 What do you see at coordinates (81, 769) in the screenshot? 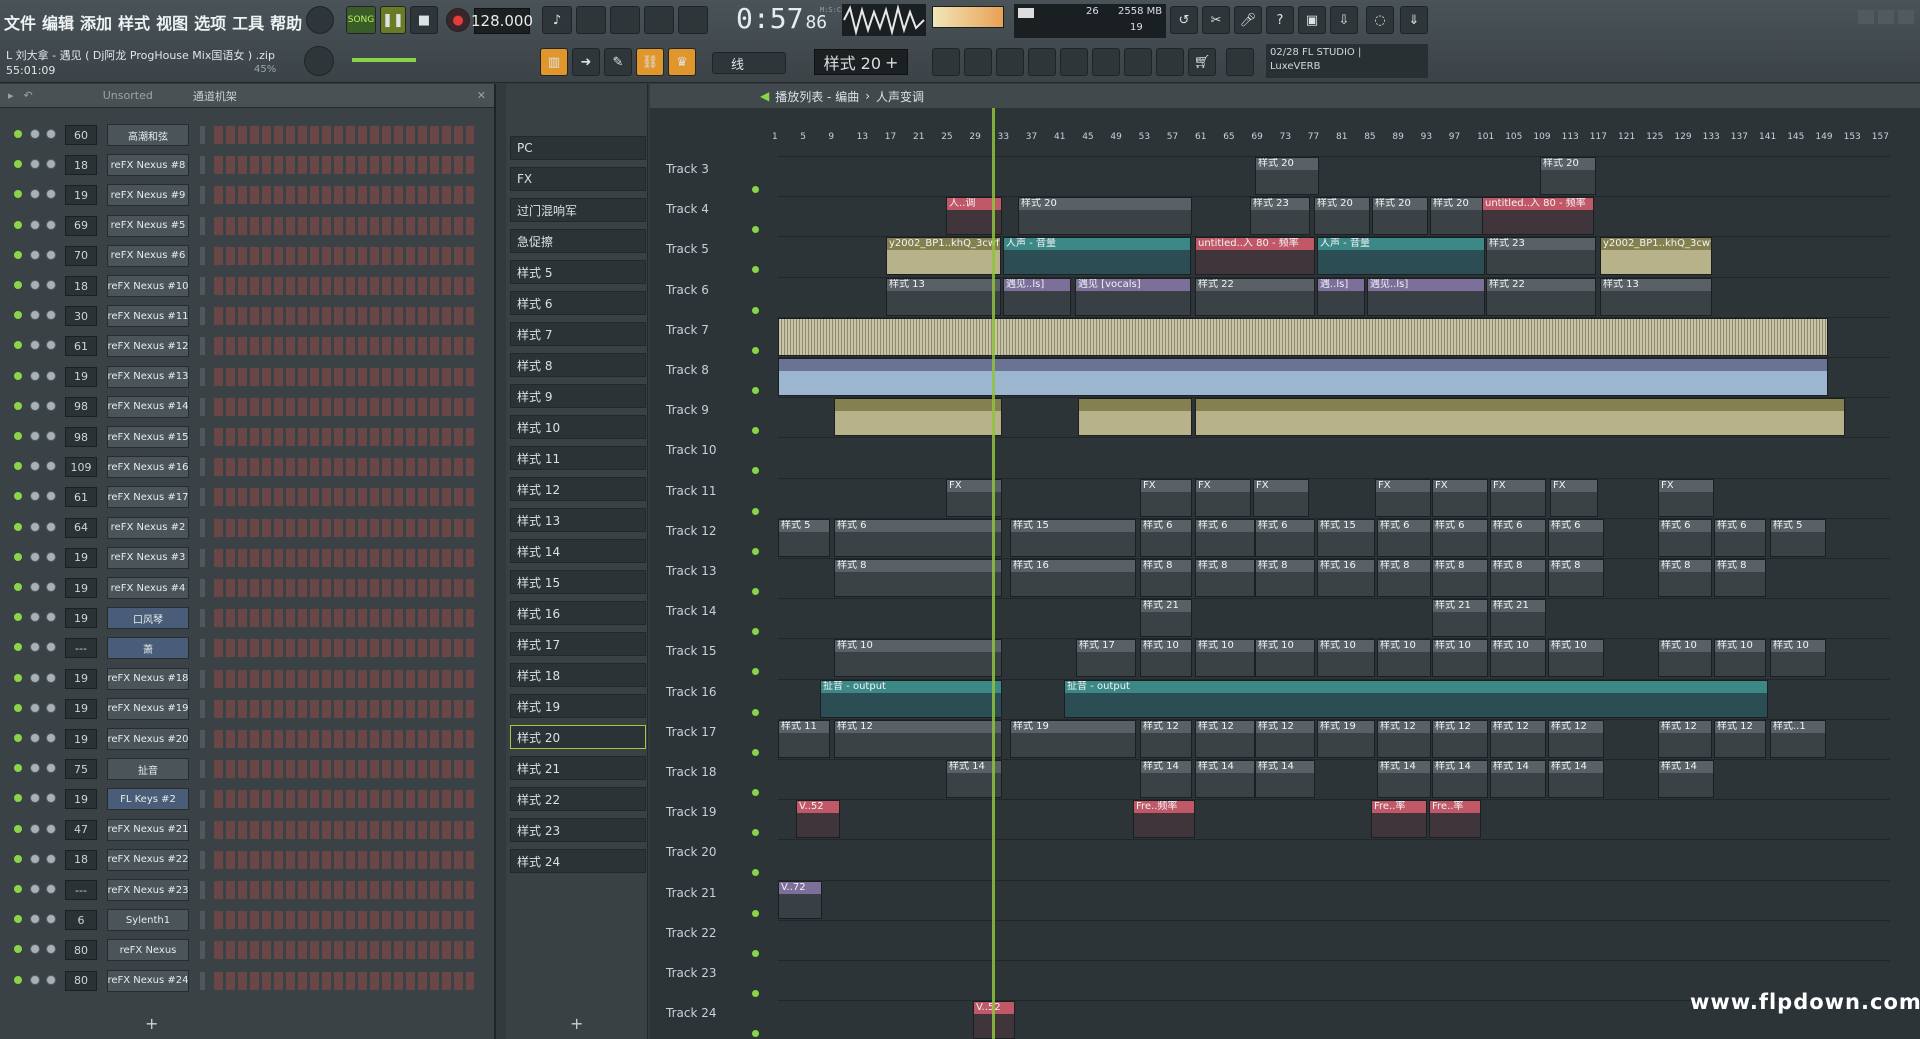
I see `channel-mixer-track: 75` at bounding box center [81, 769].